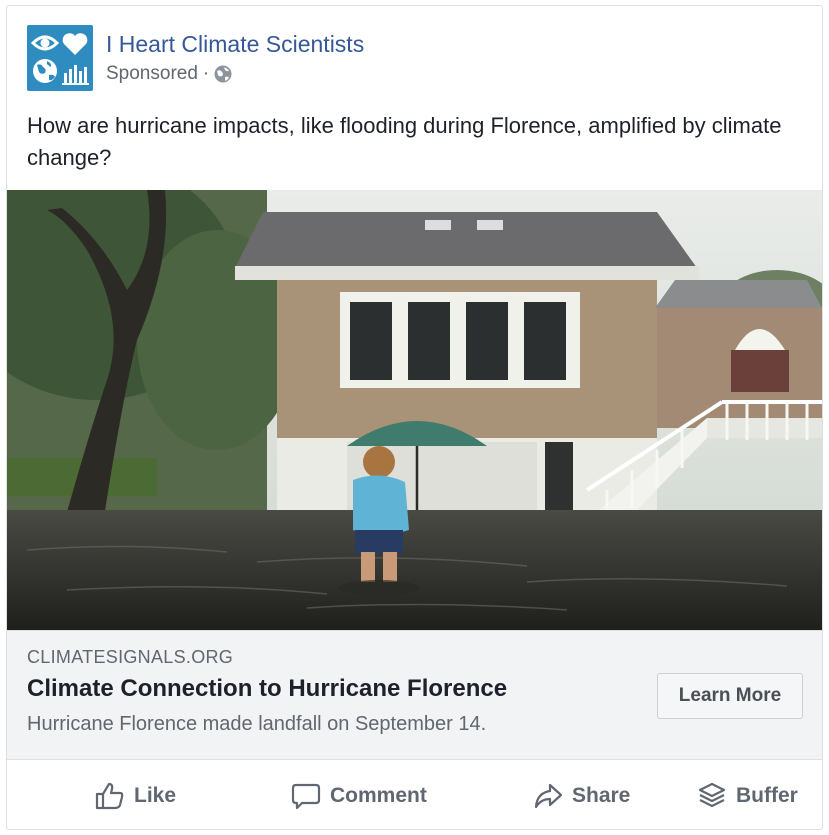 The height and width of the screenshot is (835, 829). Describe the element at coordinates (109, 795) in the screenshot. I see `thumbs-up-icon` at that location.